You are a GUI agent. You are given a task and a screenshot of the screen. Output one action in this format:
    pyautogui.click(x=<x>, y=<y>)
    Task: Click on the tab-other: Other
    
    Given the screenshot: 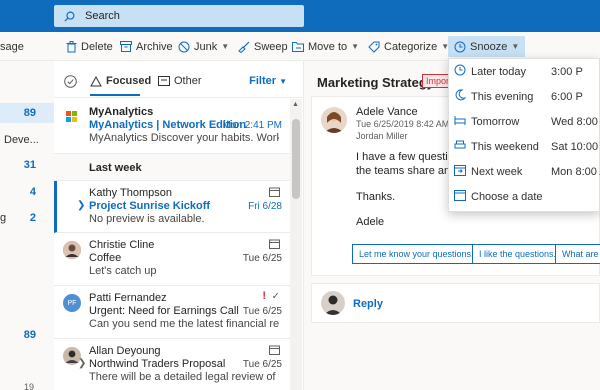 What is the action you would take?
    pyautogui.click(x=180, y=81)
    